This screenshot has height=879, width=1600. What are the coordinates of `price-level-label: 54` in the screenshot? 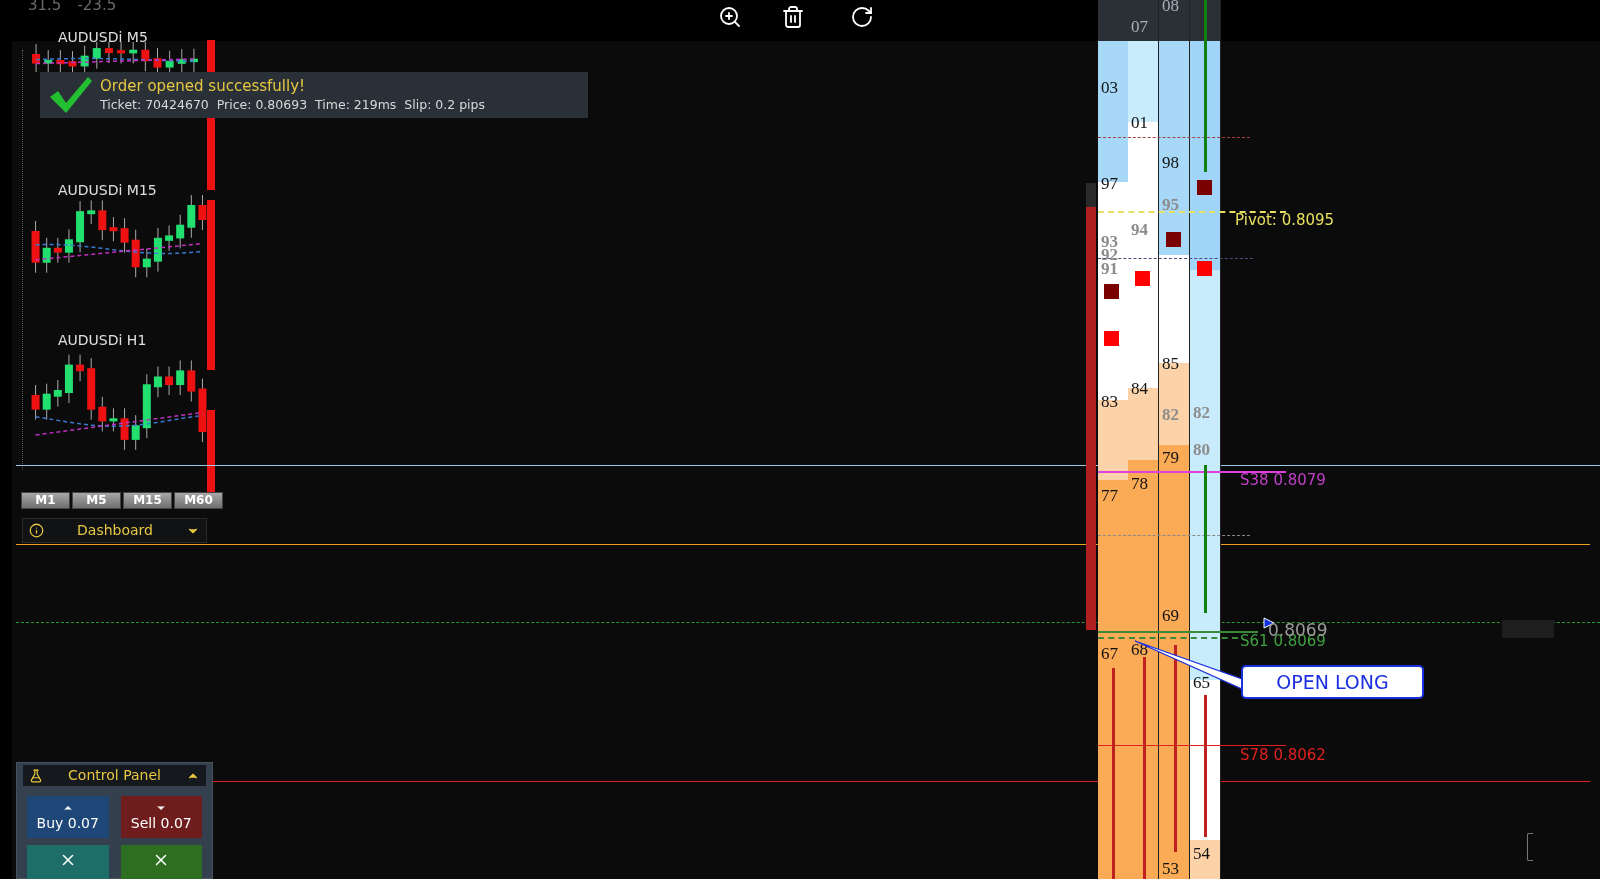 It's located at (1201, 853).